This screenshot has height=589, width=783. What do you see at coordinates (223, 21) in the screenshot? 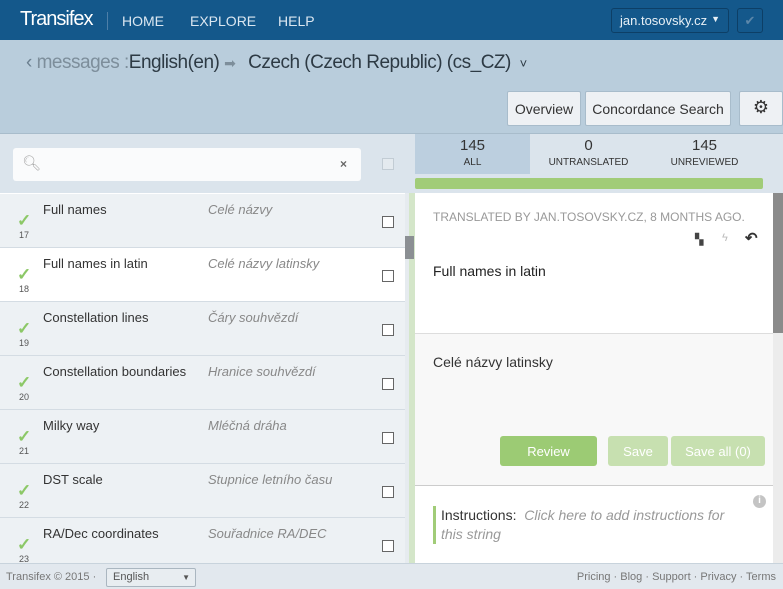
I see `nav-explore: EXPLORE` at bounding box center [223, 21].